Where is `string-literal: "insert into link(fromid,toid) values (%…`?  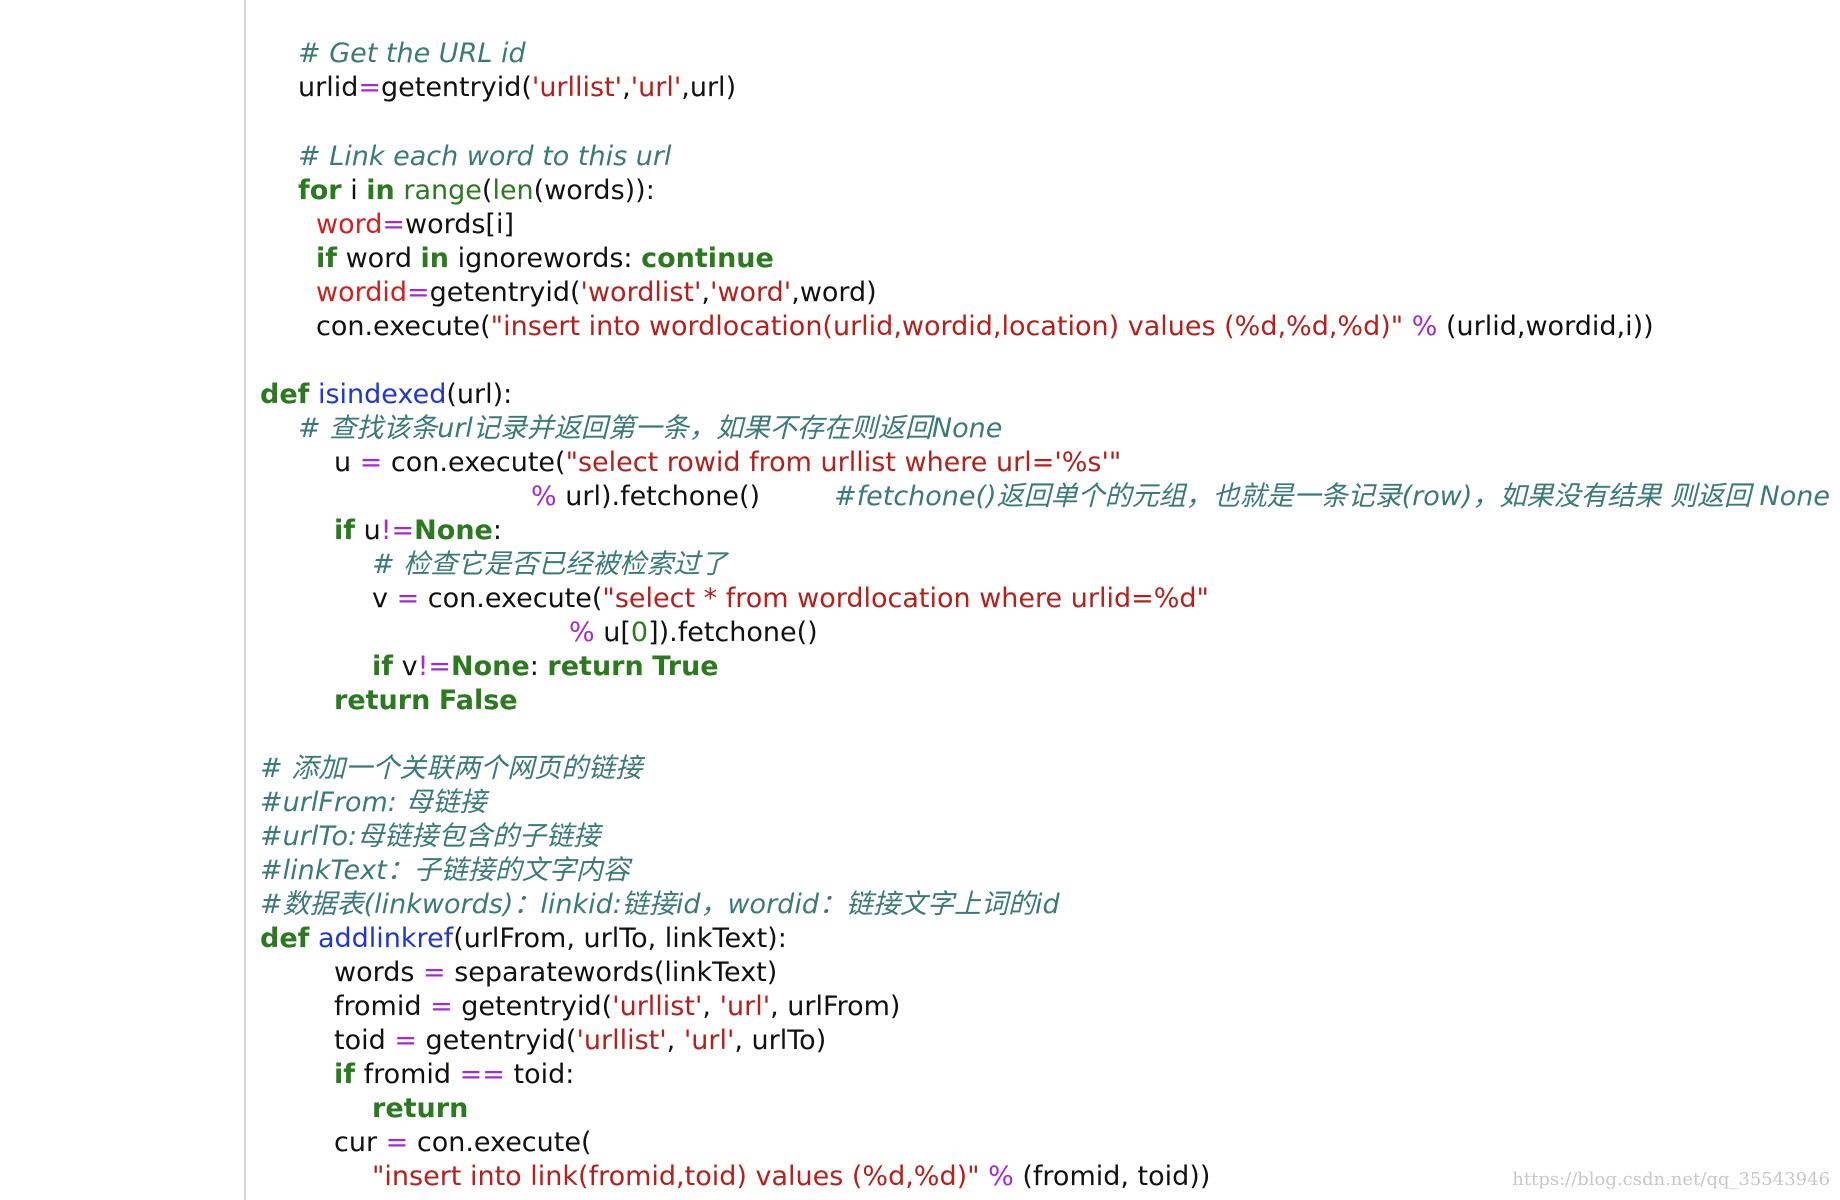 string-literal: "insert into link(fromid,toid) values (%… is located at coordinates (676, 1176).